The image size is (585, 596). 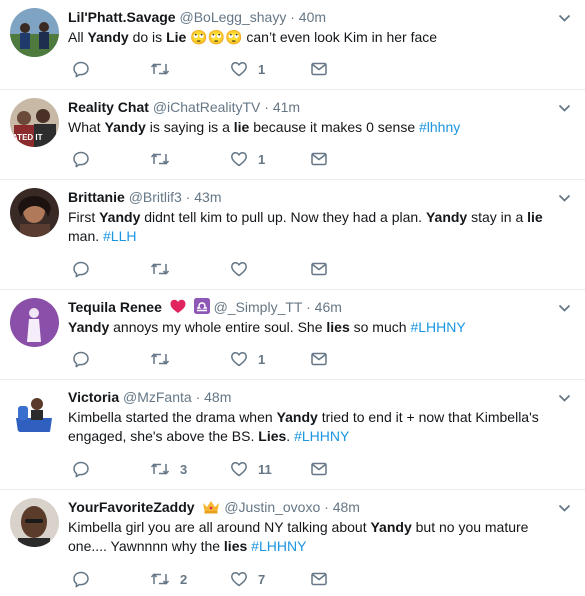 What do you see at coordinates (78, 37) in the screenshot?
I see `tweet-text-run: All` at bounding box center [78, 37].